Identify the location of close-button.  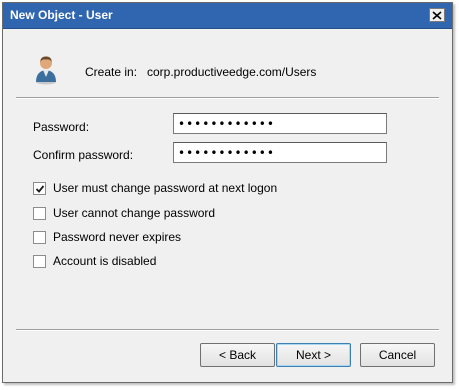
(437, 15).